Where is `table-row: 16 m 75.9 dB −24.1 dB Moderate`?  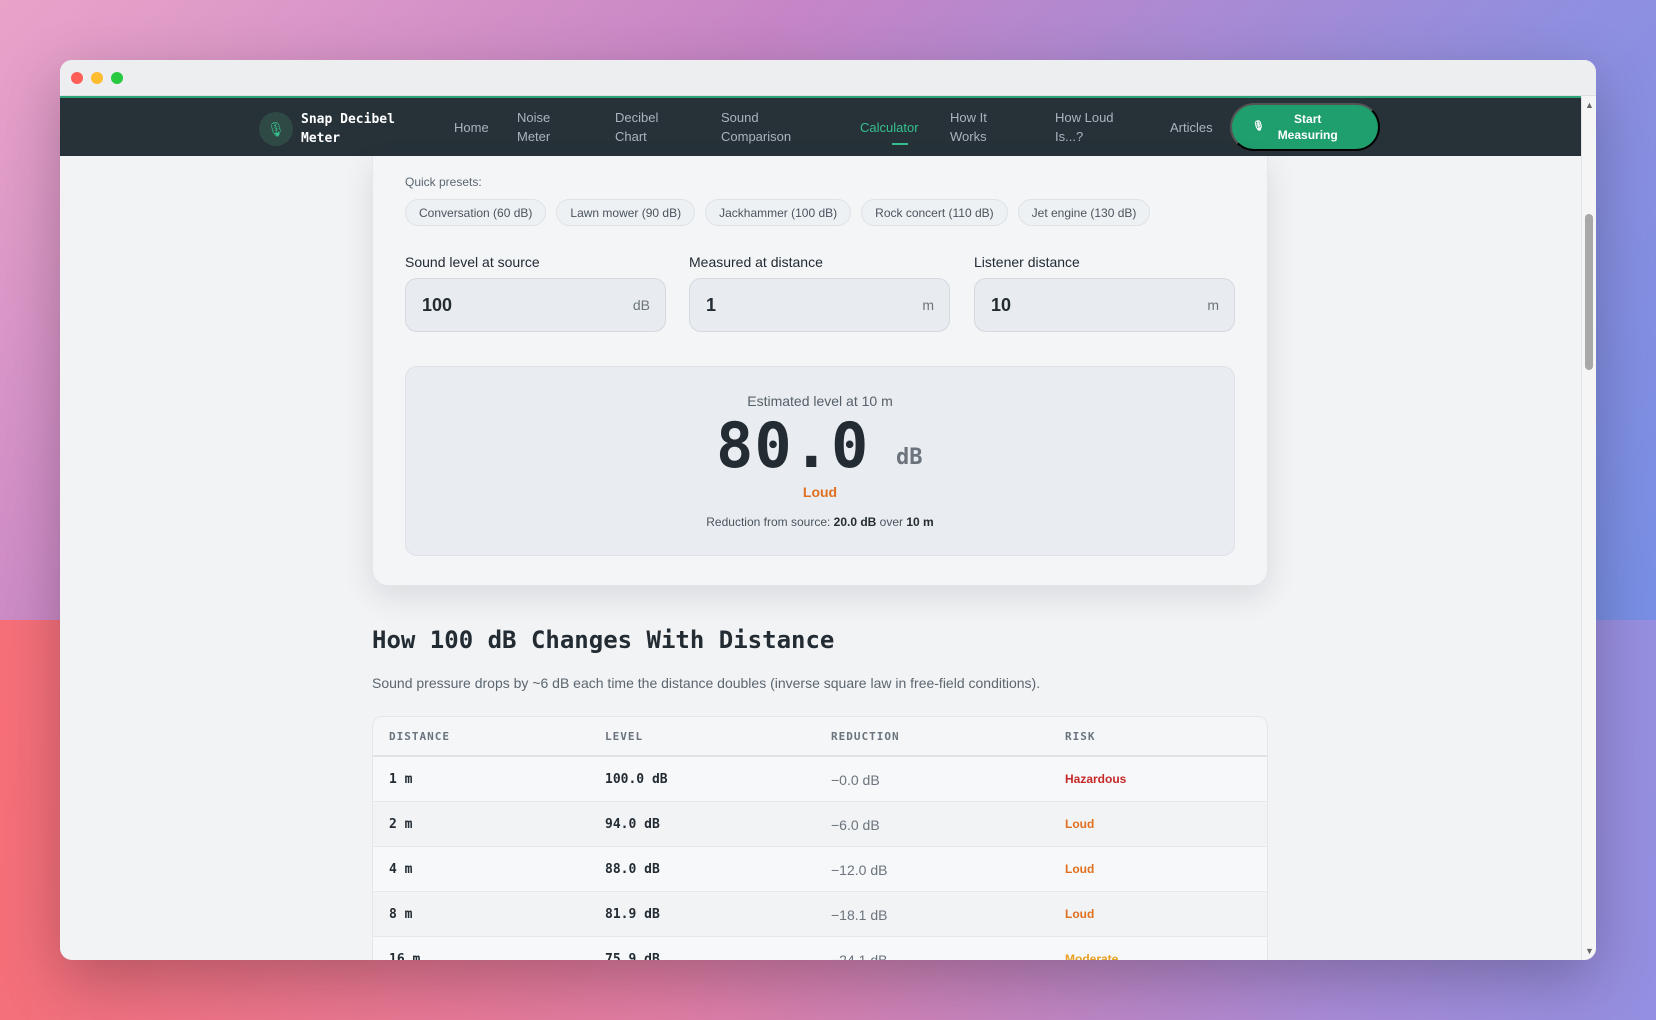
table-row: 16 m 75.9 dB −24.1 dB Moderate is located at coordinates (820, 948).